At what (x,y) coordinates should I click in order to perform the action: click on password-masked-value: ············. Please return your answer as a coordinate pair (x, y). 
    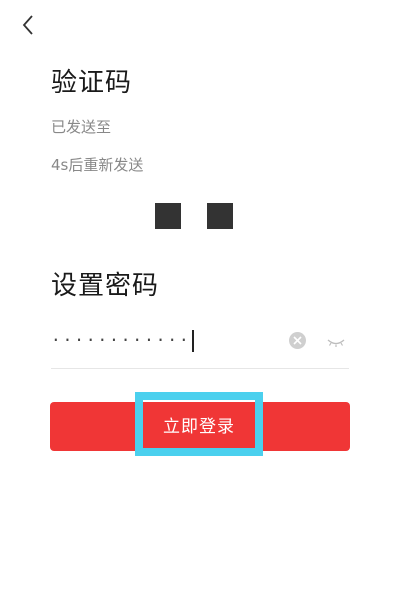
    Looking at the image, I should click on (121, 340).